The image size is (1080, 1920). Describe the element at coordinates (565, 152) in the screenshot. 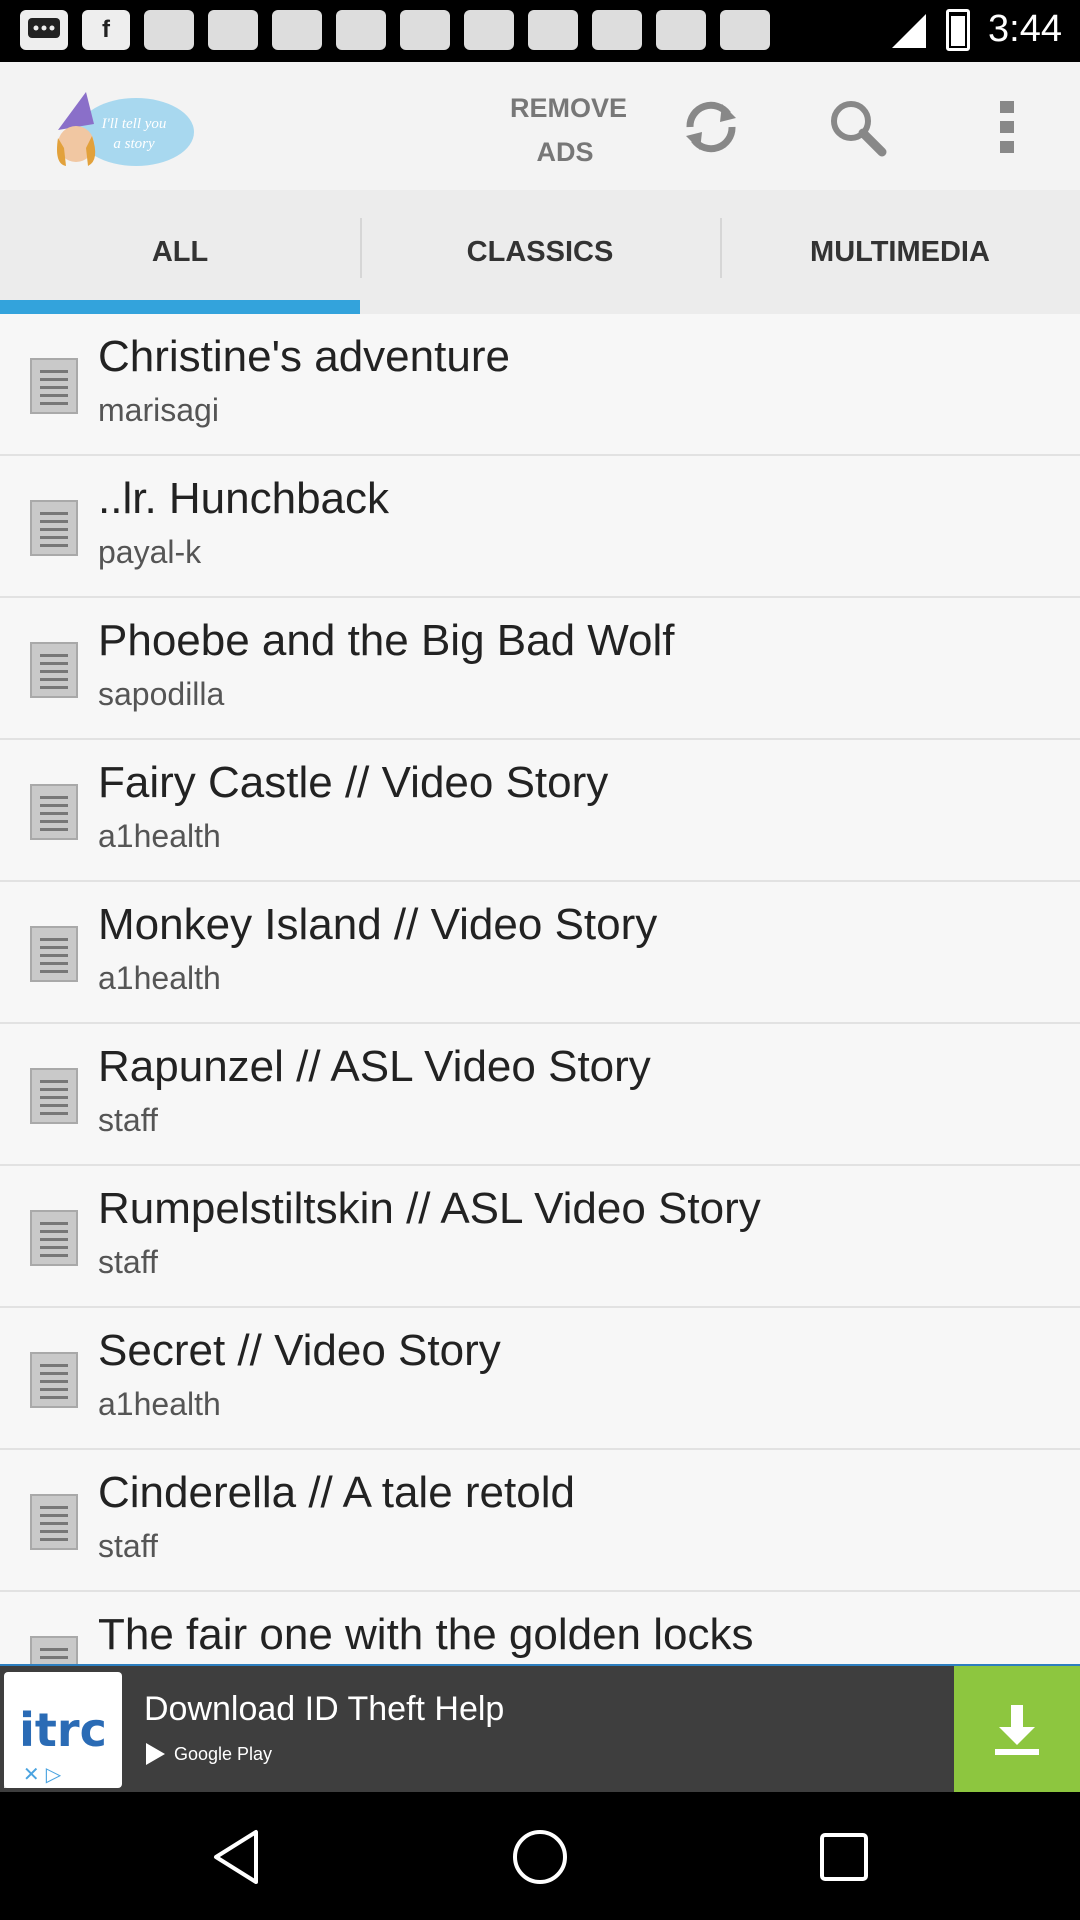

I see `remove-ads-line2: ADS` at that location.